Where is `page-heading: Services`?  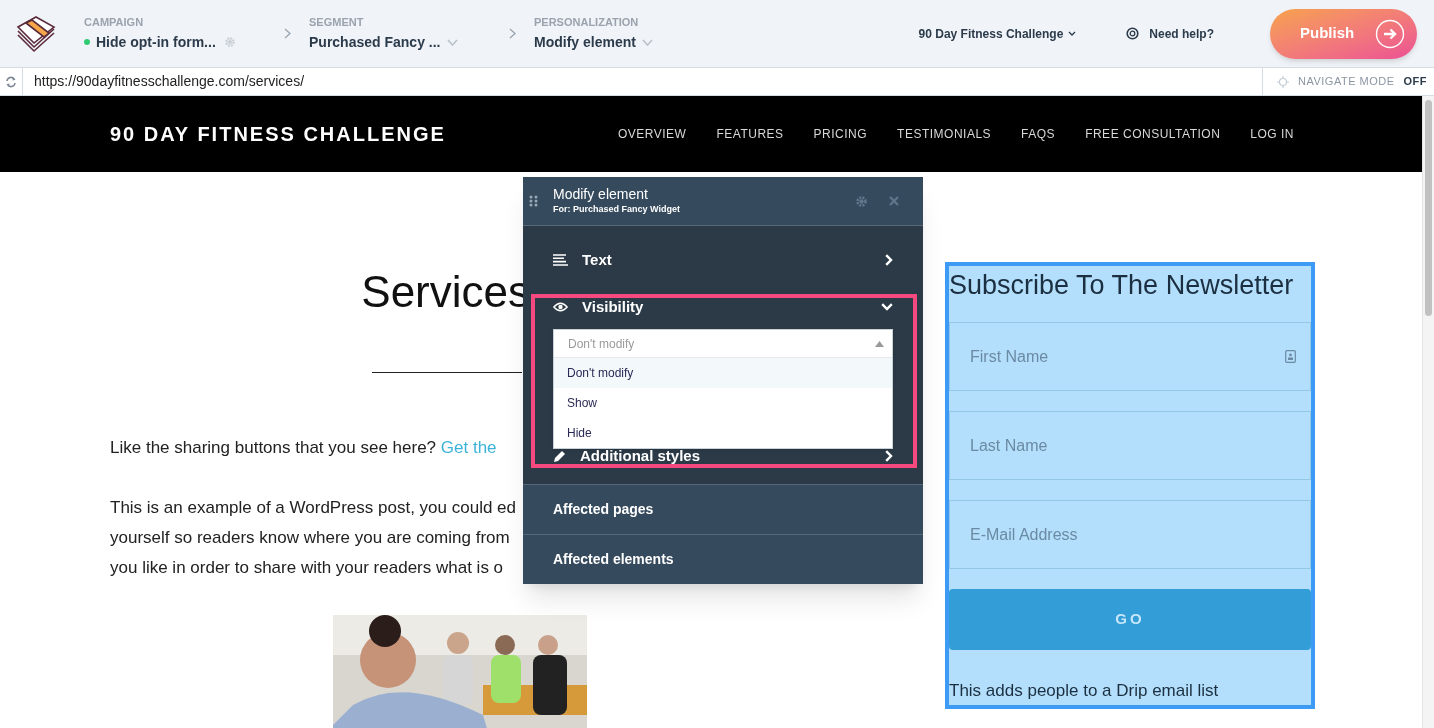
page-heading: Services is located at coordinates (445, 292).